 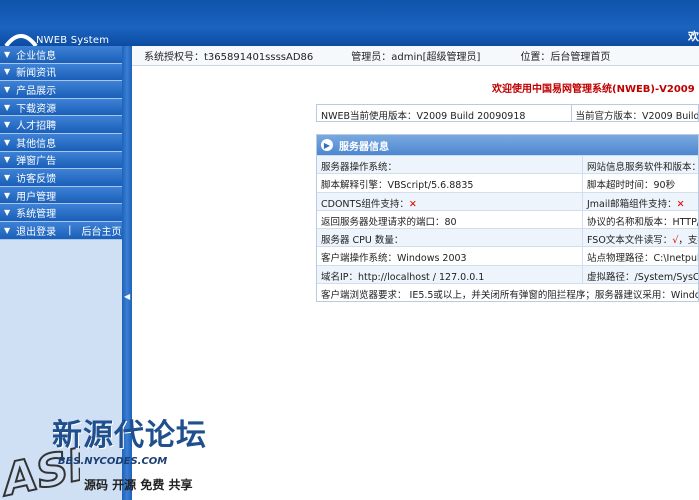 I want to click on sidebar-item-label: 人才招聘, so click(x=36, y=127).